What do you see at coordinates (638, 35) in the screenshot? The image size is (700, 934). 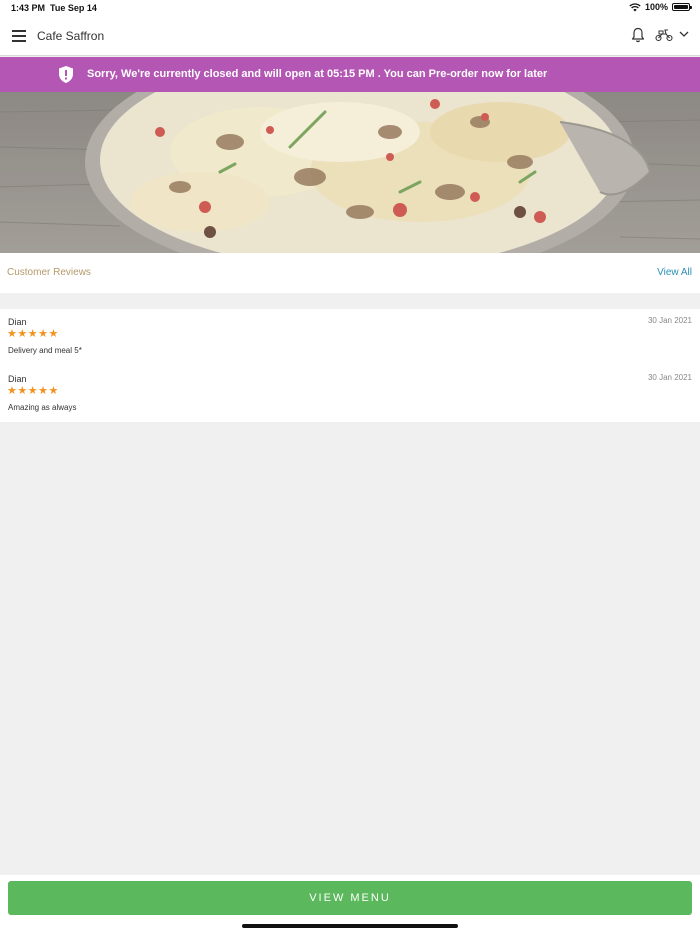 I see `bell-icon` at bounding box center [638, 35].